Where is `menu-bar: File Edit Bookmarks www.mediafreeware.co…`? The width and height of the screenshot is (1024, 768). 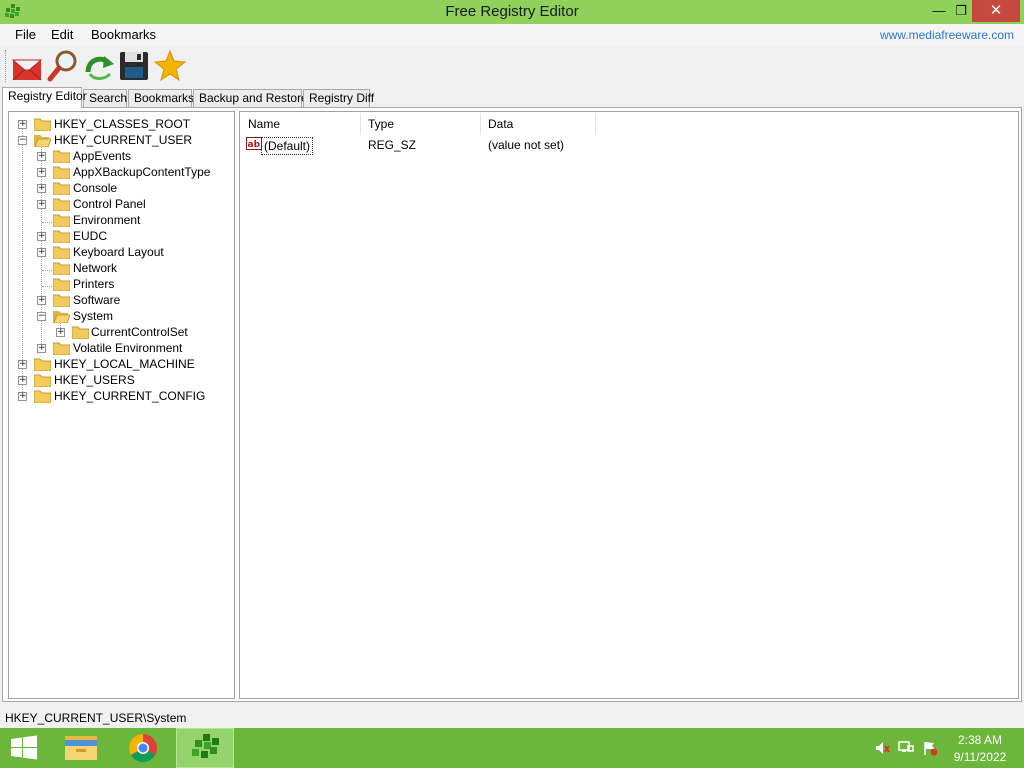 menu-bar: File Edit Bookmarks www.mediafreeware.co… is located at coordinates (512, 35).